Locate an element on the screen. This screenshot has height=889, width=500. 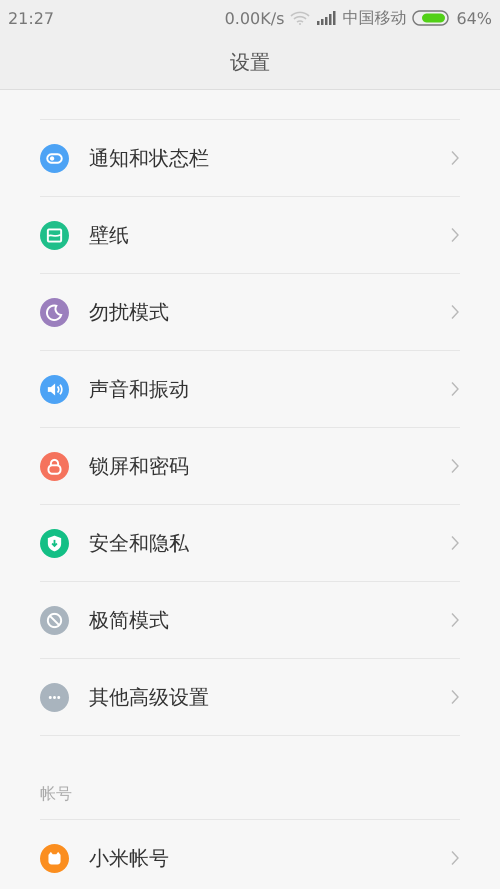
settings-row: 极简模式 is located at coordinates (250, 620).